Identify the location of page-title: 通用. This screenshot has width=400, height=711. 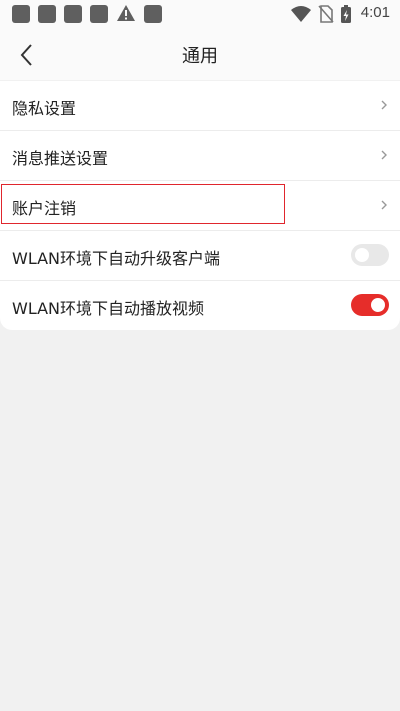
(200, 56).